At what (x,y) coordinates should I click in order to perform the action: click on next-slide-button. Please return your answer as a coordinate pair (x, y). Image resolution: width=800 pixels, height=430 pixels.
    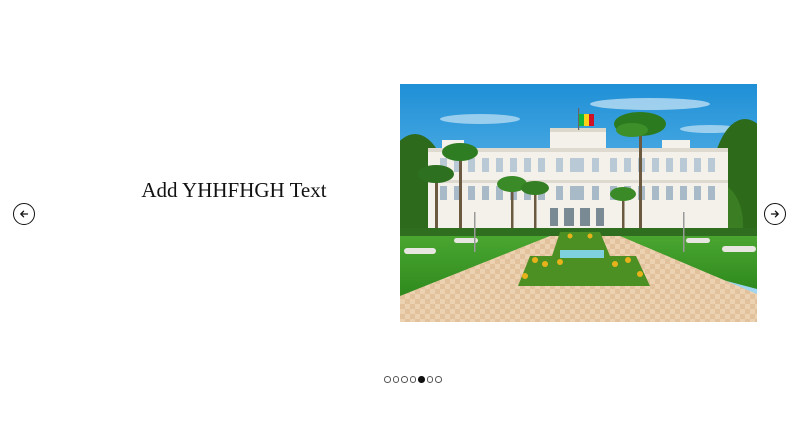
    Looking at the image, I should click on (775, 214).